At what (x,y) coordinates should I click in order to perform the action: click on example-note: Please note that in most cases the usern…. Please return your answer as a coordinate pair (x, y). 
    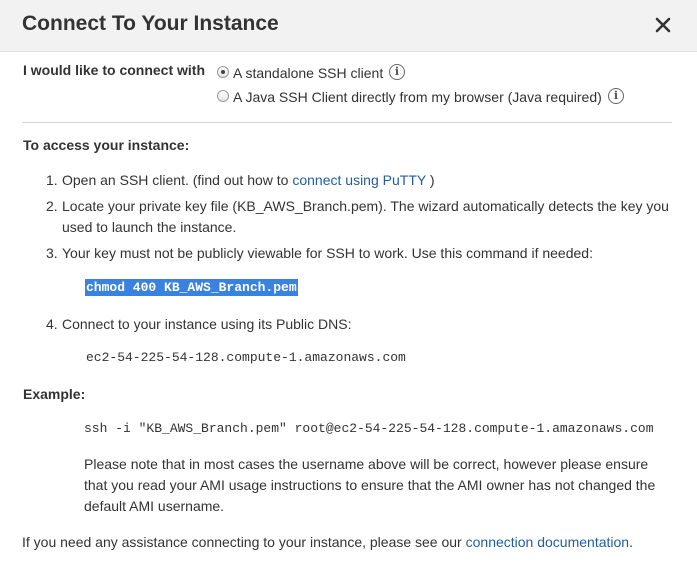
    Looking at the image, I should click on (369, 485).